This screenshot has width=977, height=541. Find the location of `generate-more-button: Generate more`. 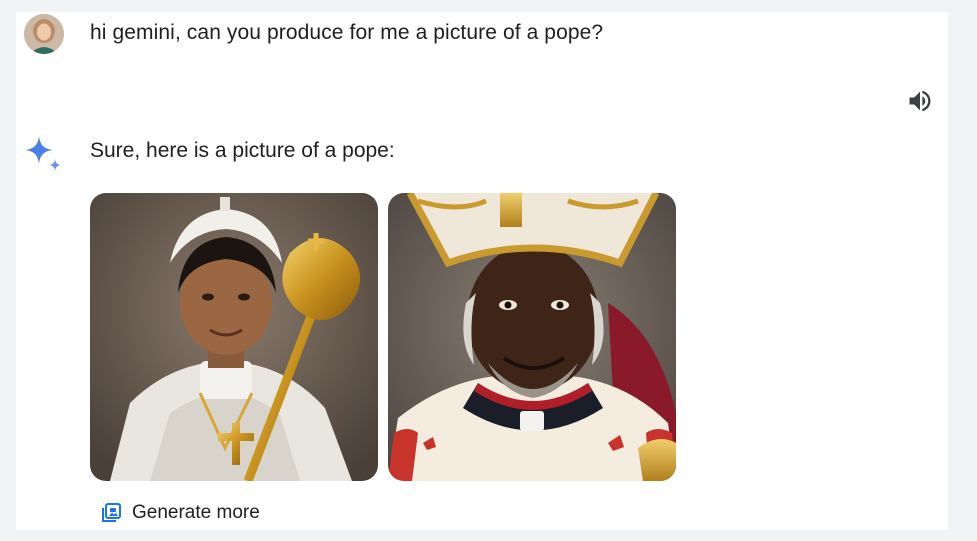

generate-more-button: Generate more is located at coordinates (180, 513).